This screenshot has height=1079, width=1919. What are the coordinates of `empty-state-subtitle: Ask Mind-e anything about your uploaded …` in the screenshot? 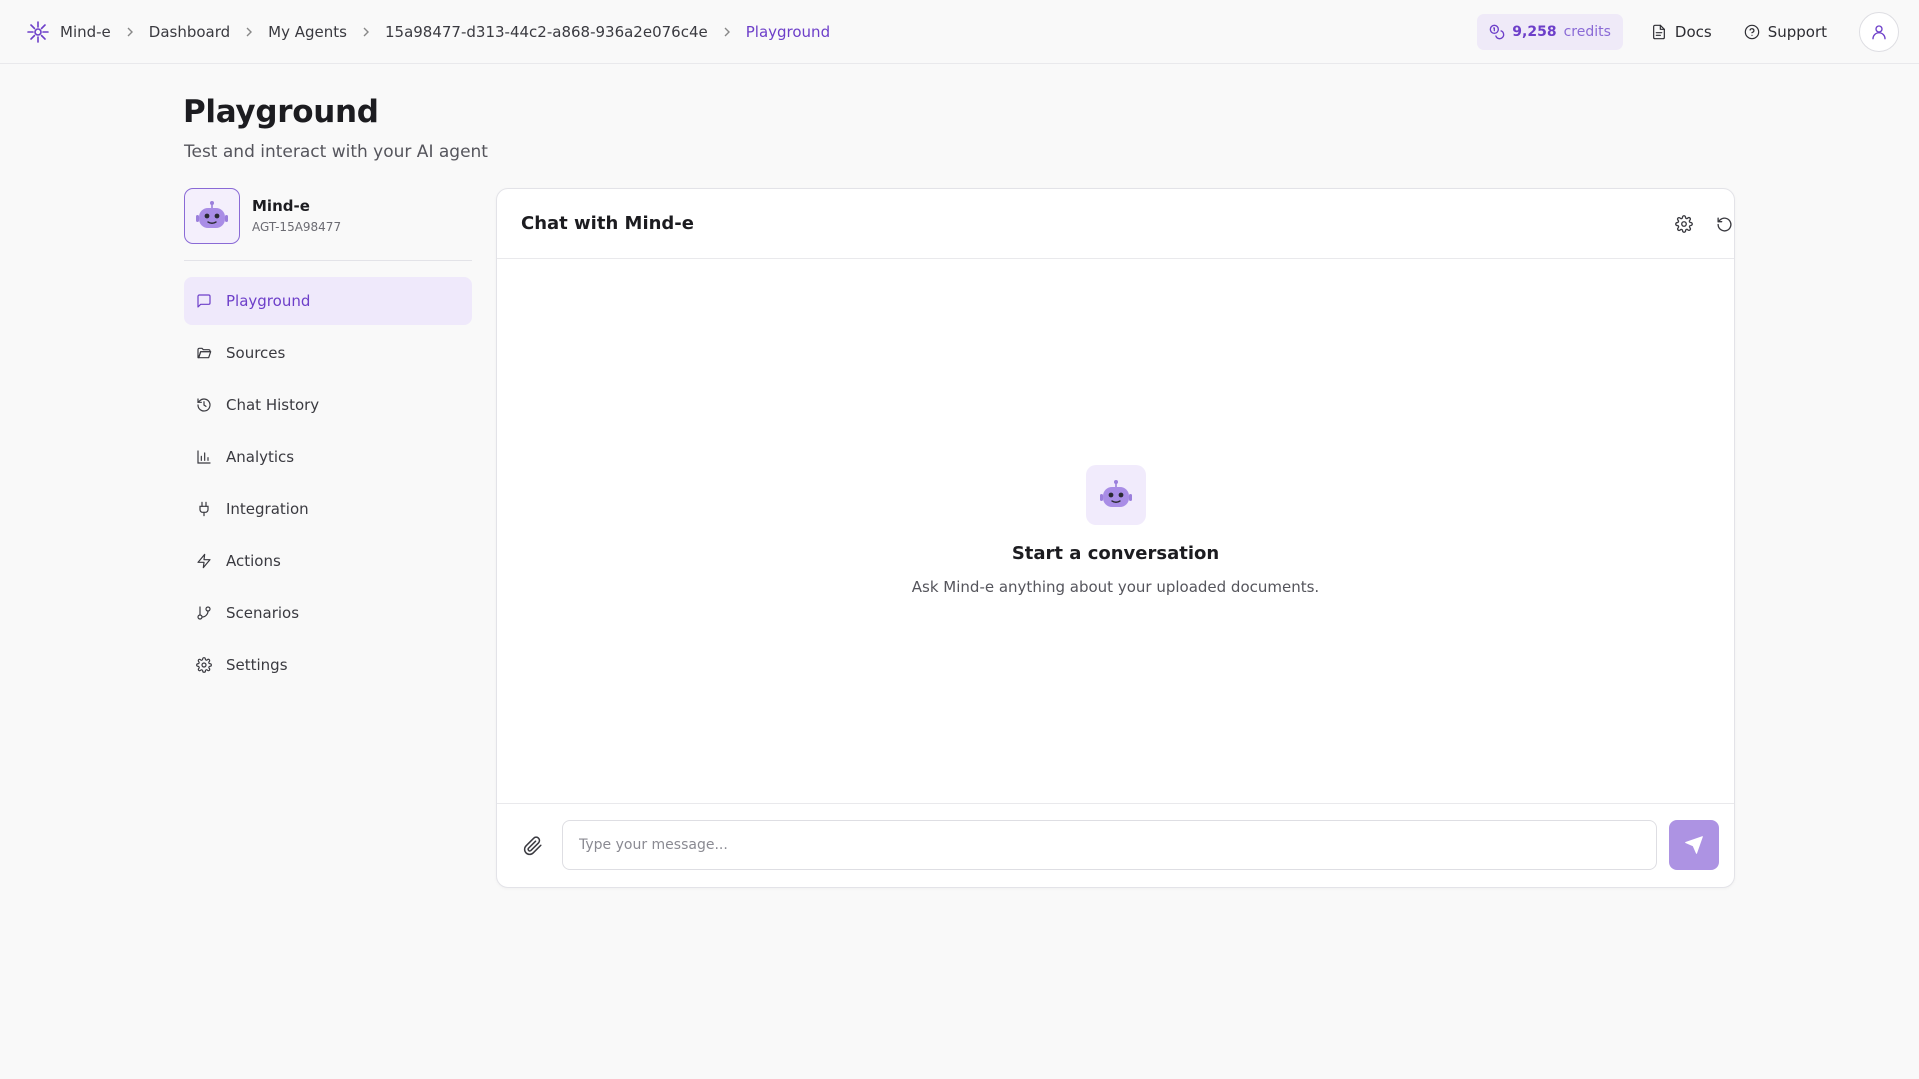 It's located at (1115, 587).